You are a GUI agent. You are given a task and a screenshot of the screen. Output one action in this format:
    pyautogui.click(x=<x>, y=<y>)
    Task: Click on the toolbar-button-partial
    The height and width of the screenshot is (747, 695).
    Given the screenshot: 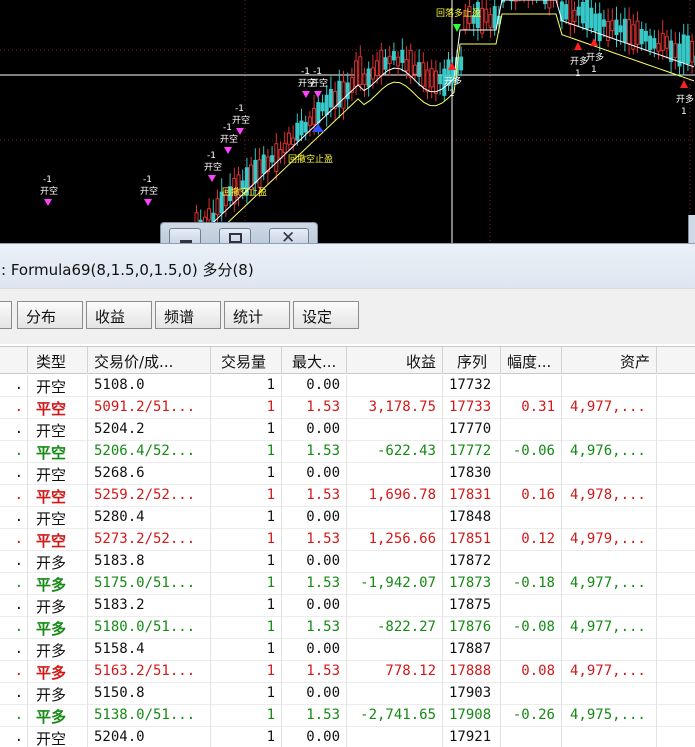 What is the action you would take?
    pyautogui.click(x=6, y=315)
    